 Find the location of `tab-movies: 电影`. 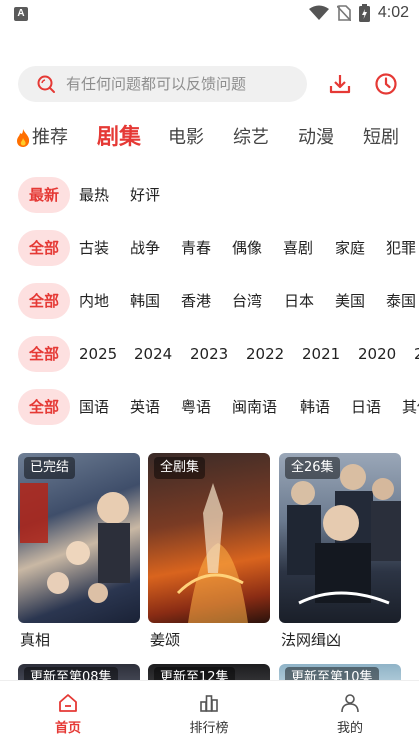

tab-movies: 电影 is located at coordinates (186, 138).